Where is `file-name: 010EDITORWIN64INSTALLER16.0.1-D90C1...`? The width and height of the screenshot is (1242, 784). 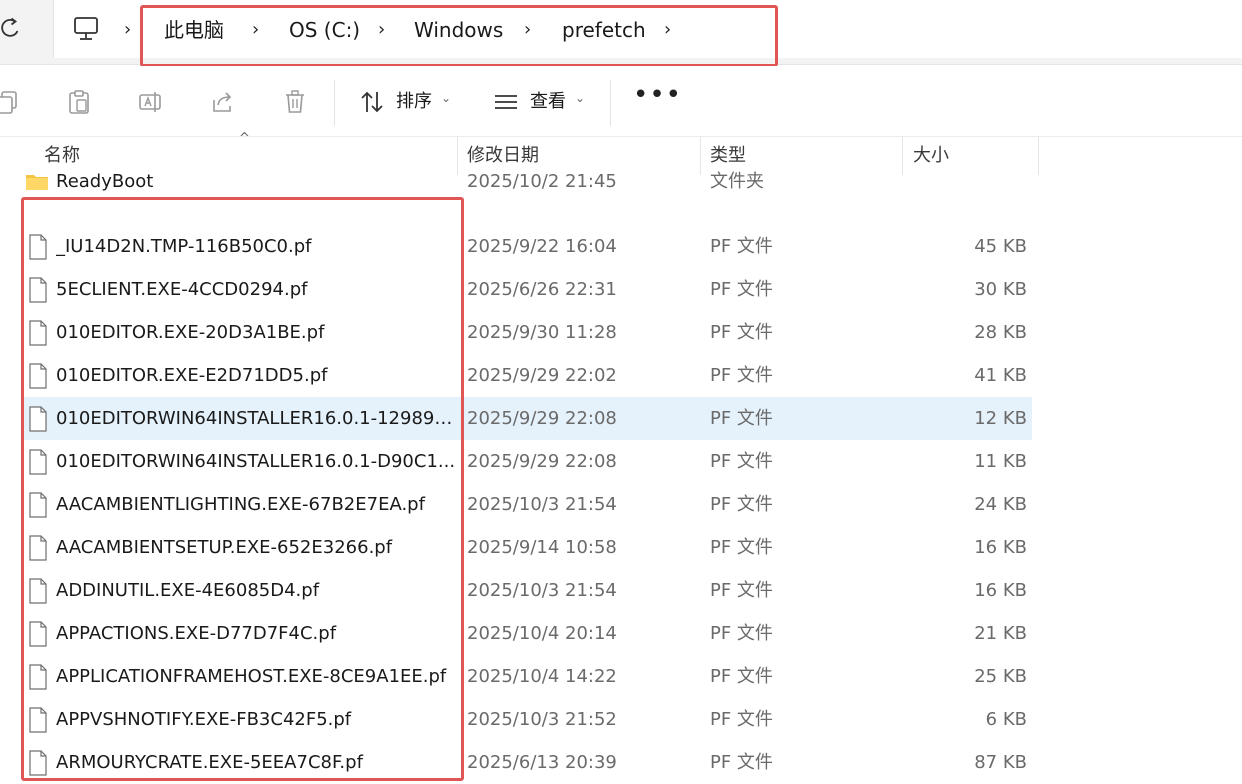
file-name: 010EDITORWIN64INSTALLER16.0.1-D90C1... is located at coordinates (256, 461).